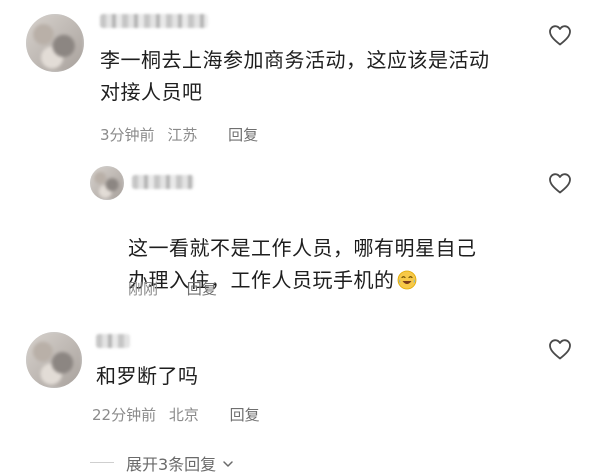 This screenshot has height=475, width=600. What do you see at coordinates (143, 289) in the screenshot?
I see `comment-time: 刚刚` at bounding box center [143, 289].